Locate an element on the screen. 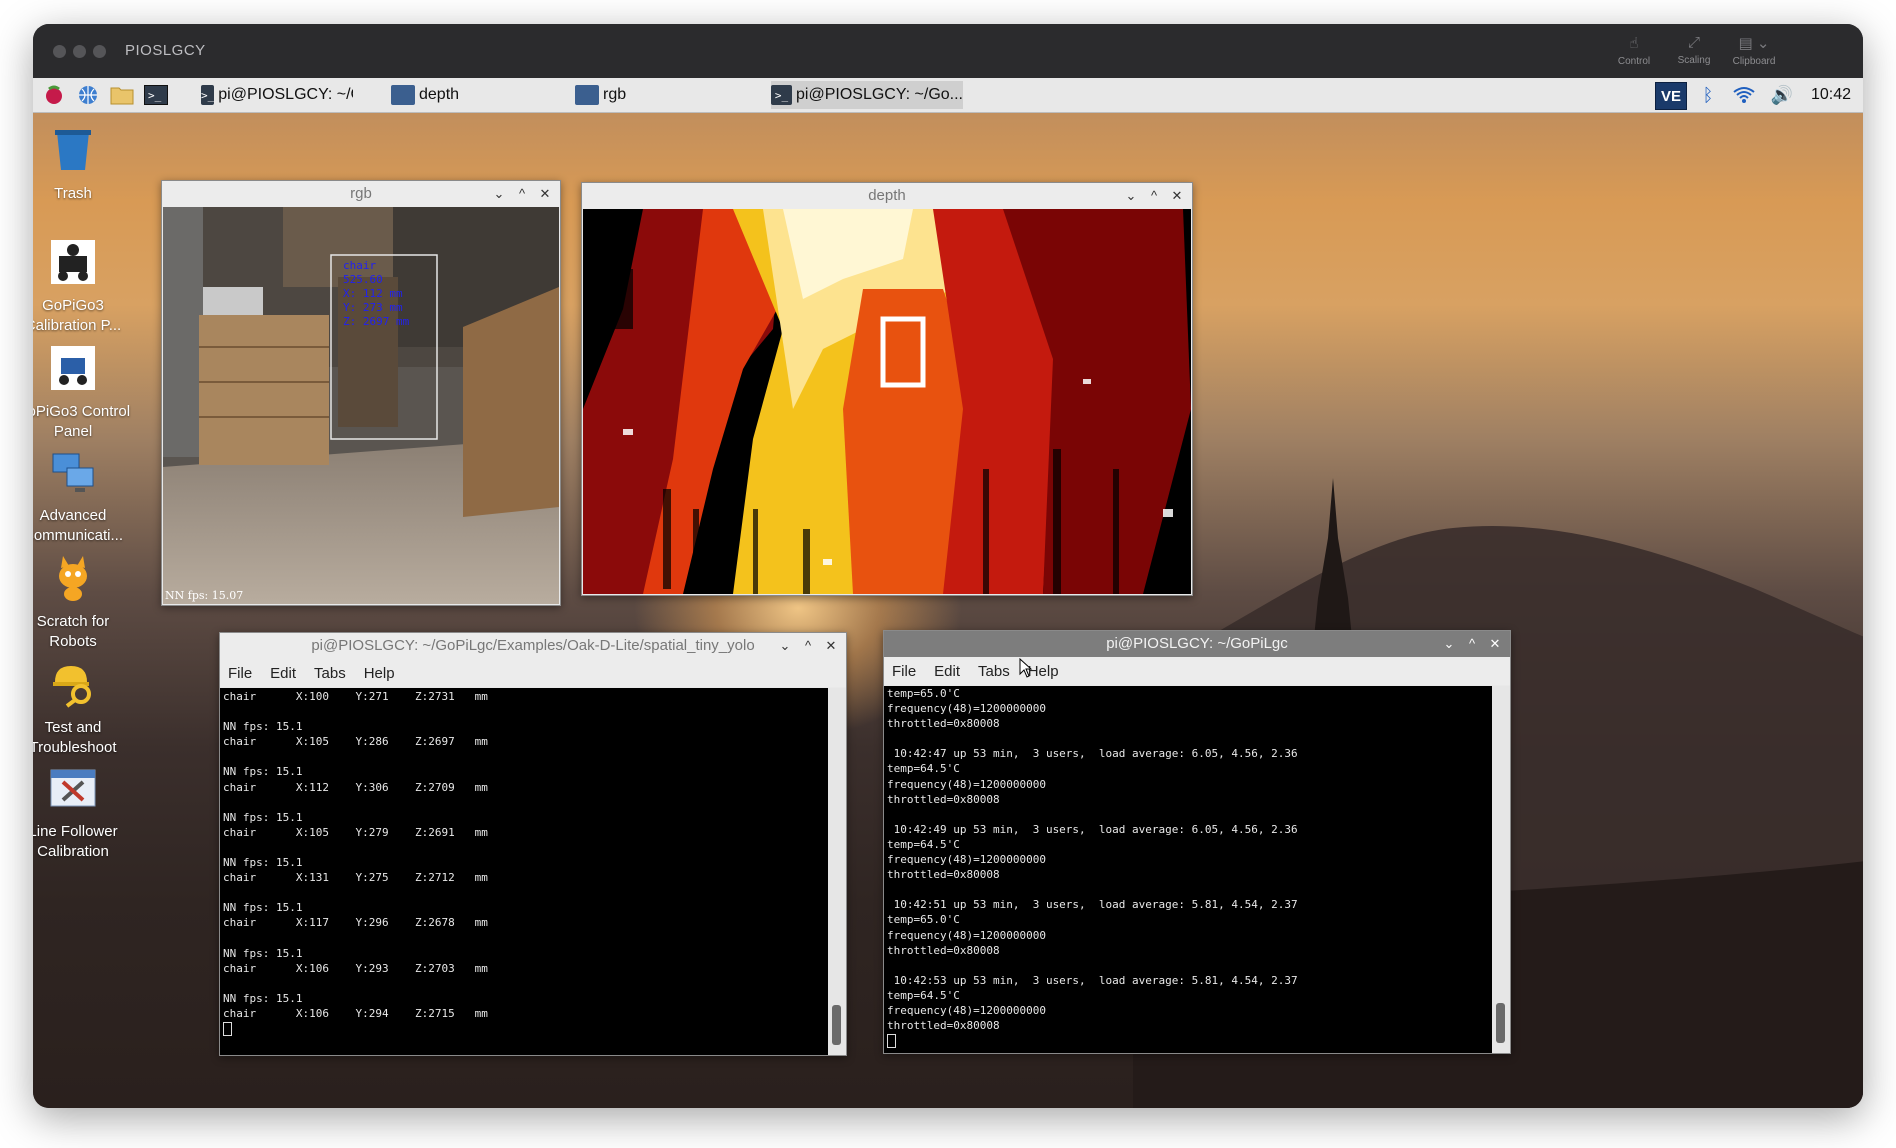 Image resolution: width=1896 pixels, height=1148 pixels. desktop-icon-label: Scratch for Robots is located at coordinates (73, 631).